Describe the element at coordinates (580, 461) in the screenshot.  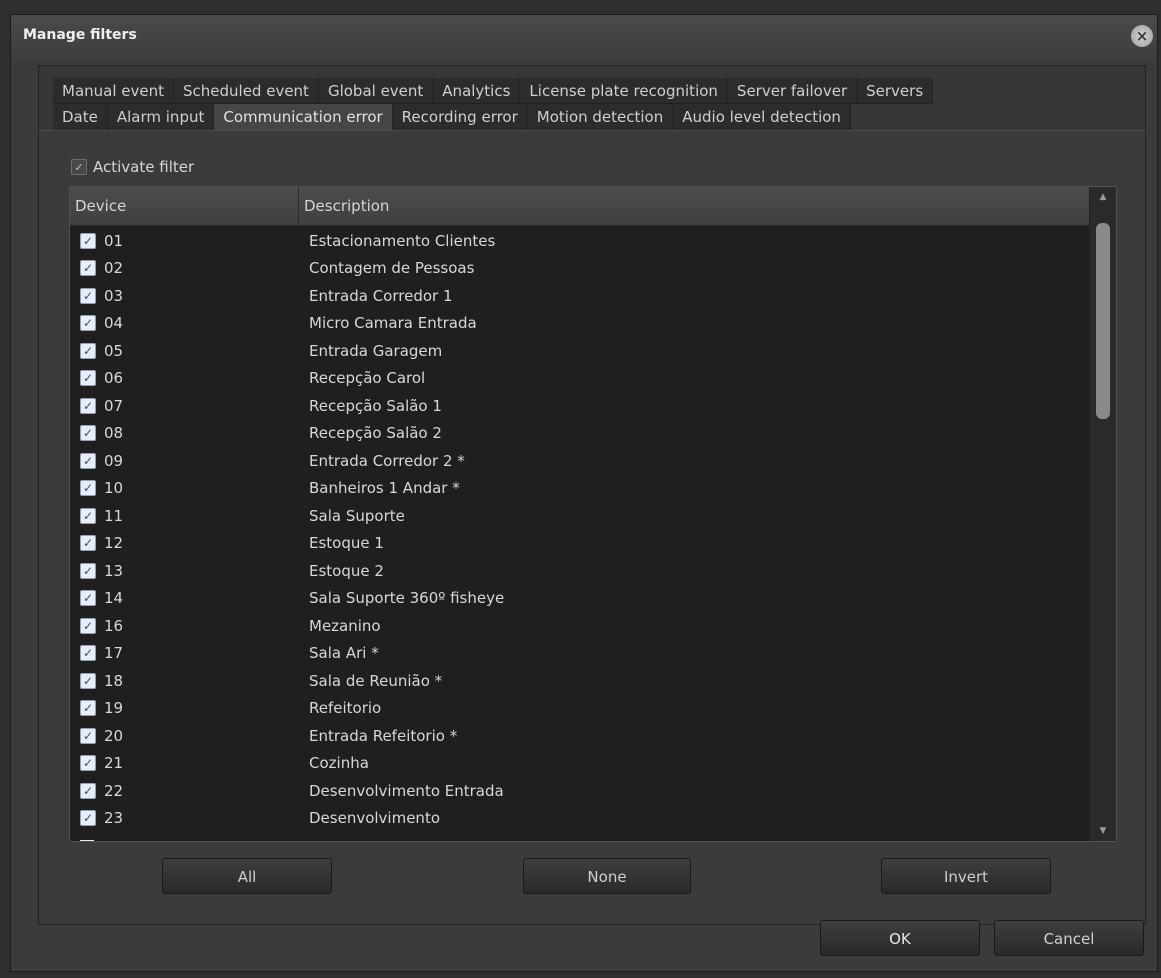
I see `list-item: ✓ 09 Entrada Corredor 2 *` at that location.